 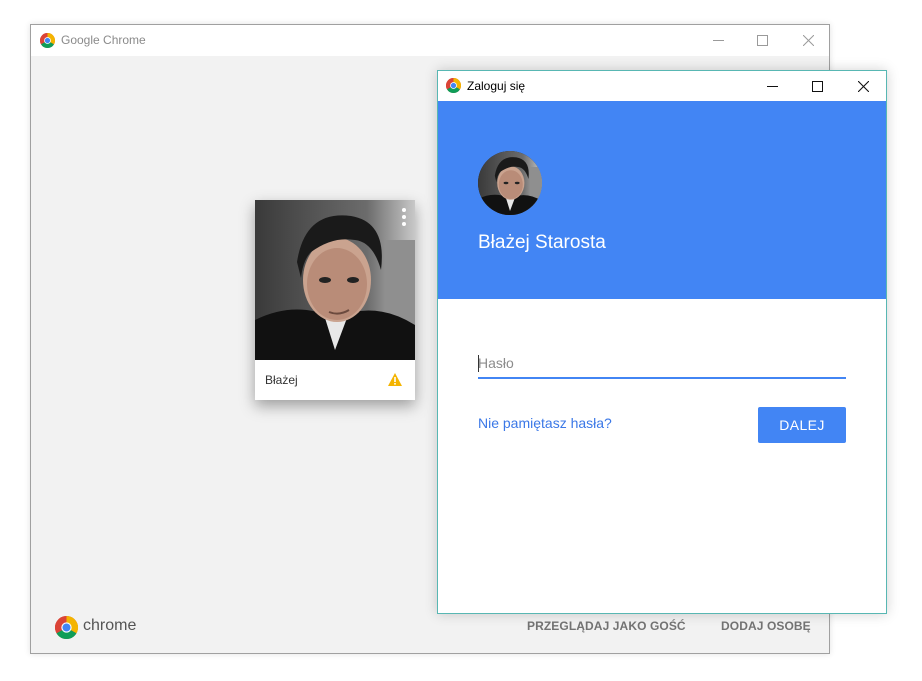 I want to click on next-button: DALEJ, so click(x=802, y=425).